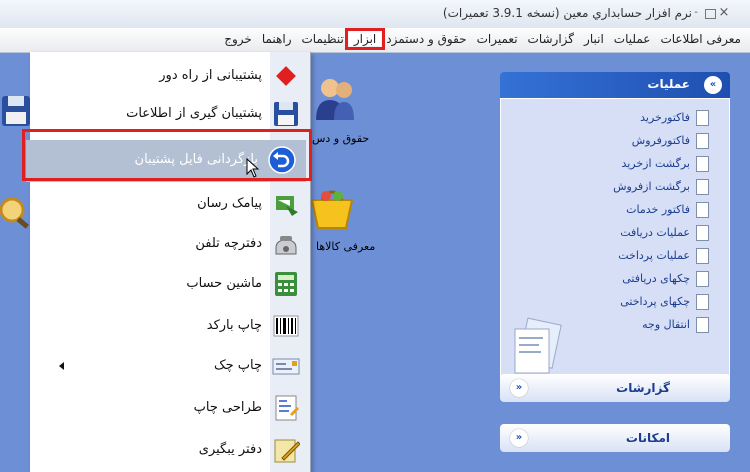 The image size is (750, 472). What do you see at coordinates (665, 163) in the screenshot?
I see `op-purchase-return: برگشت ازخرید` at bounding box center [665, 163].